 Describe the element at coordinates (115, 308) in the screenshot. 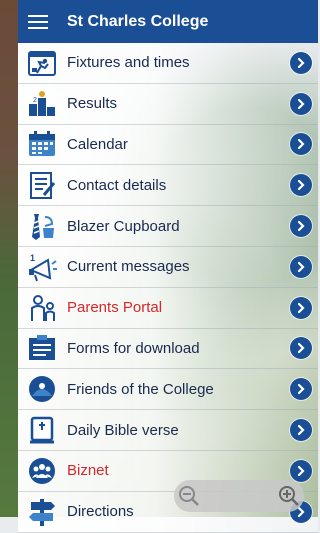

I see `menu-item-label: Parents Portal` at that location.